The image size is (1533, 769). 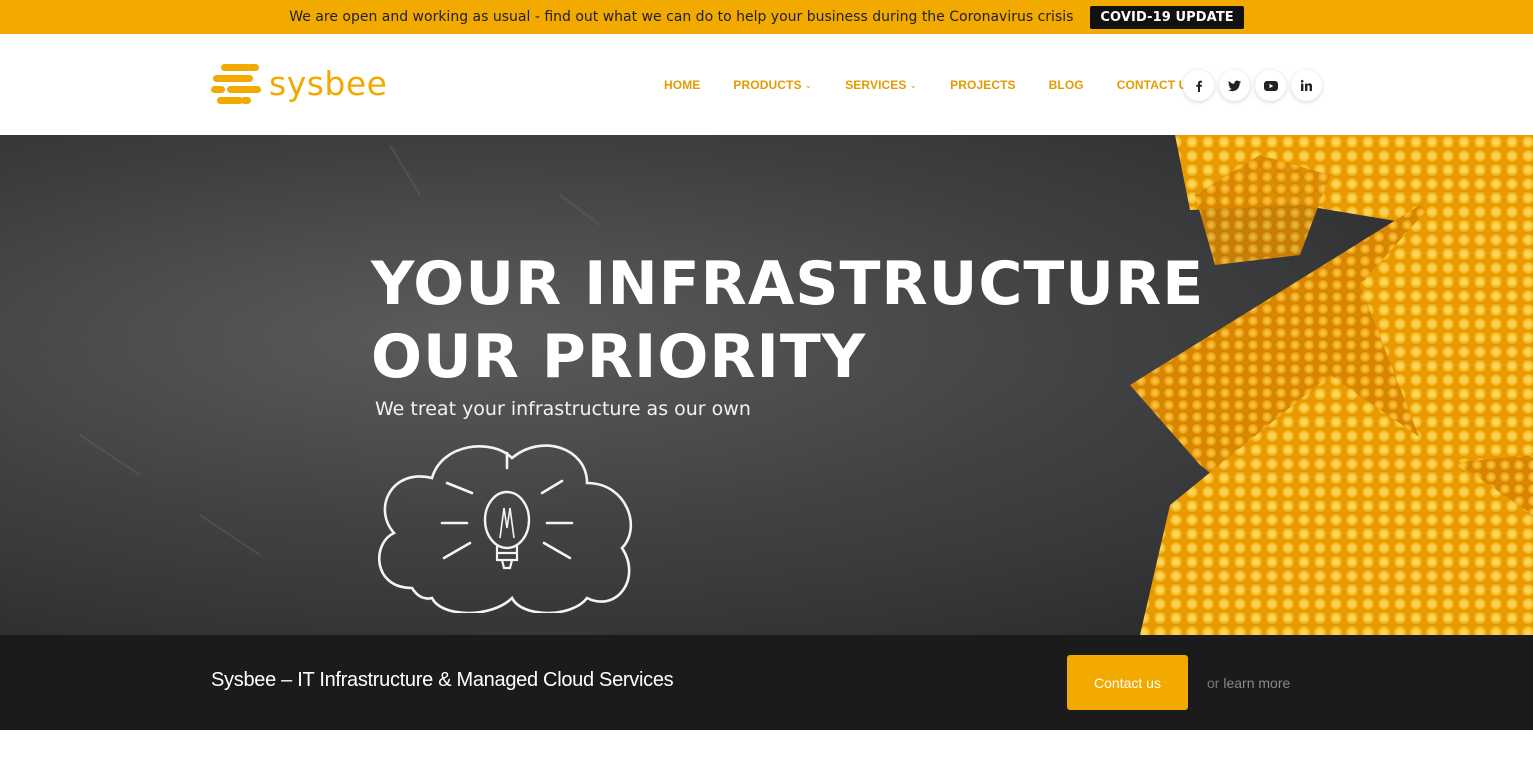 I want to click on youtube-icon, so click(x=1270, y=85).